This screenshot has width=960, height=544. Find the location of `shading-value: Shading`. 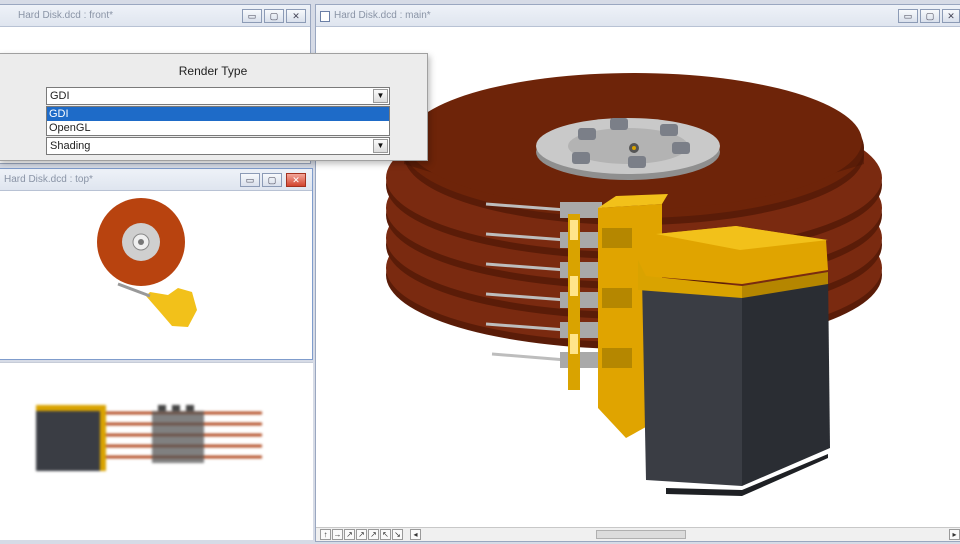

shading-value: Shading is located at coordinates (70, 146).